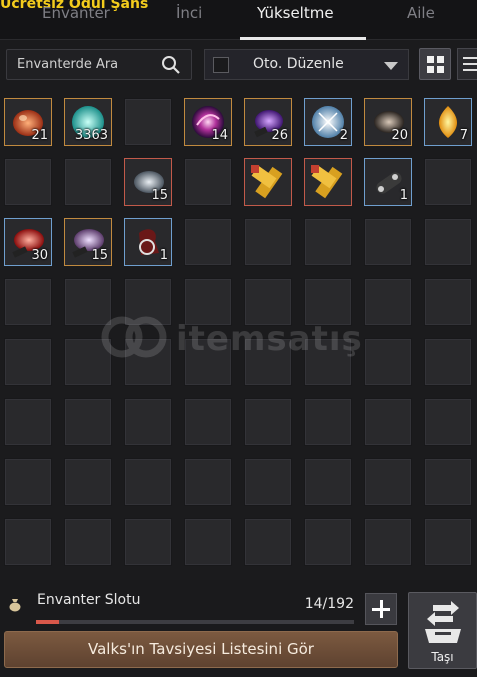 Image resolution: width=477 pixels, height=677 pixels. What do you see at coordinates (421, 13) in the screenshot?
I see `tab-aile: Aile` at bounding box center [421, 13].